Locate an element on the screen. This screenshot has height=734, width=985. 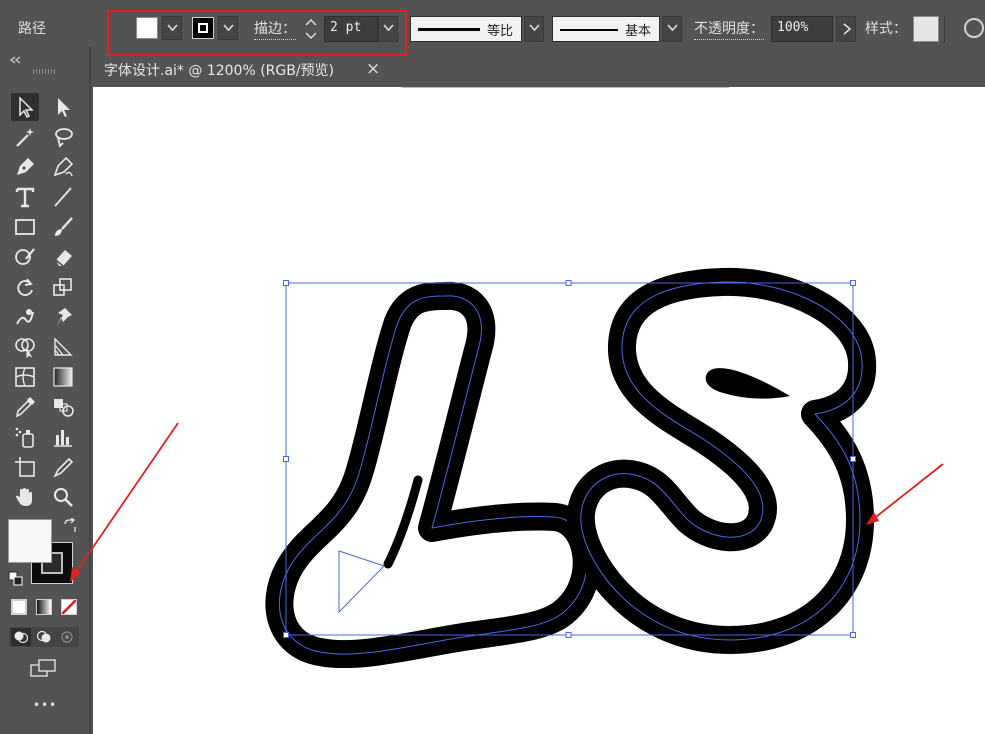
selection-arrow-icon is located at coordinates (26, 107).